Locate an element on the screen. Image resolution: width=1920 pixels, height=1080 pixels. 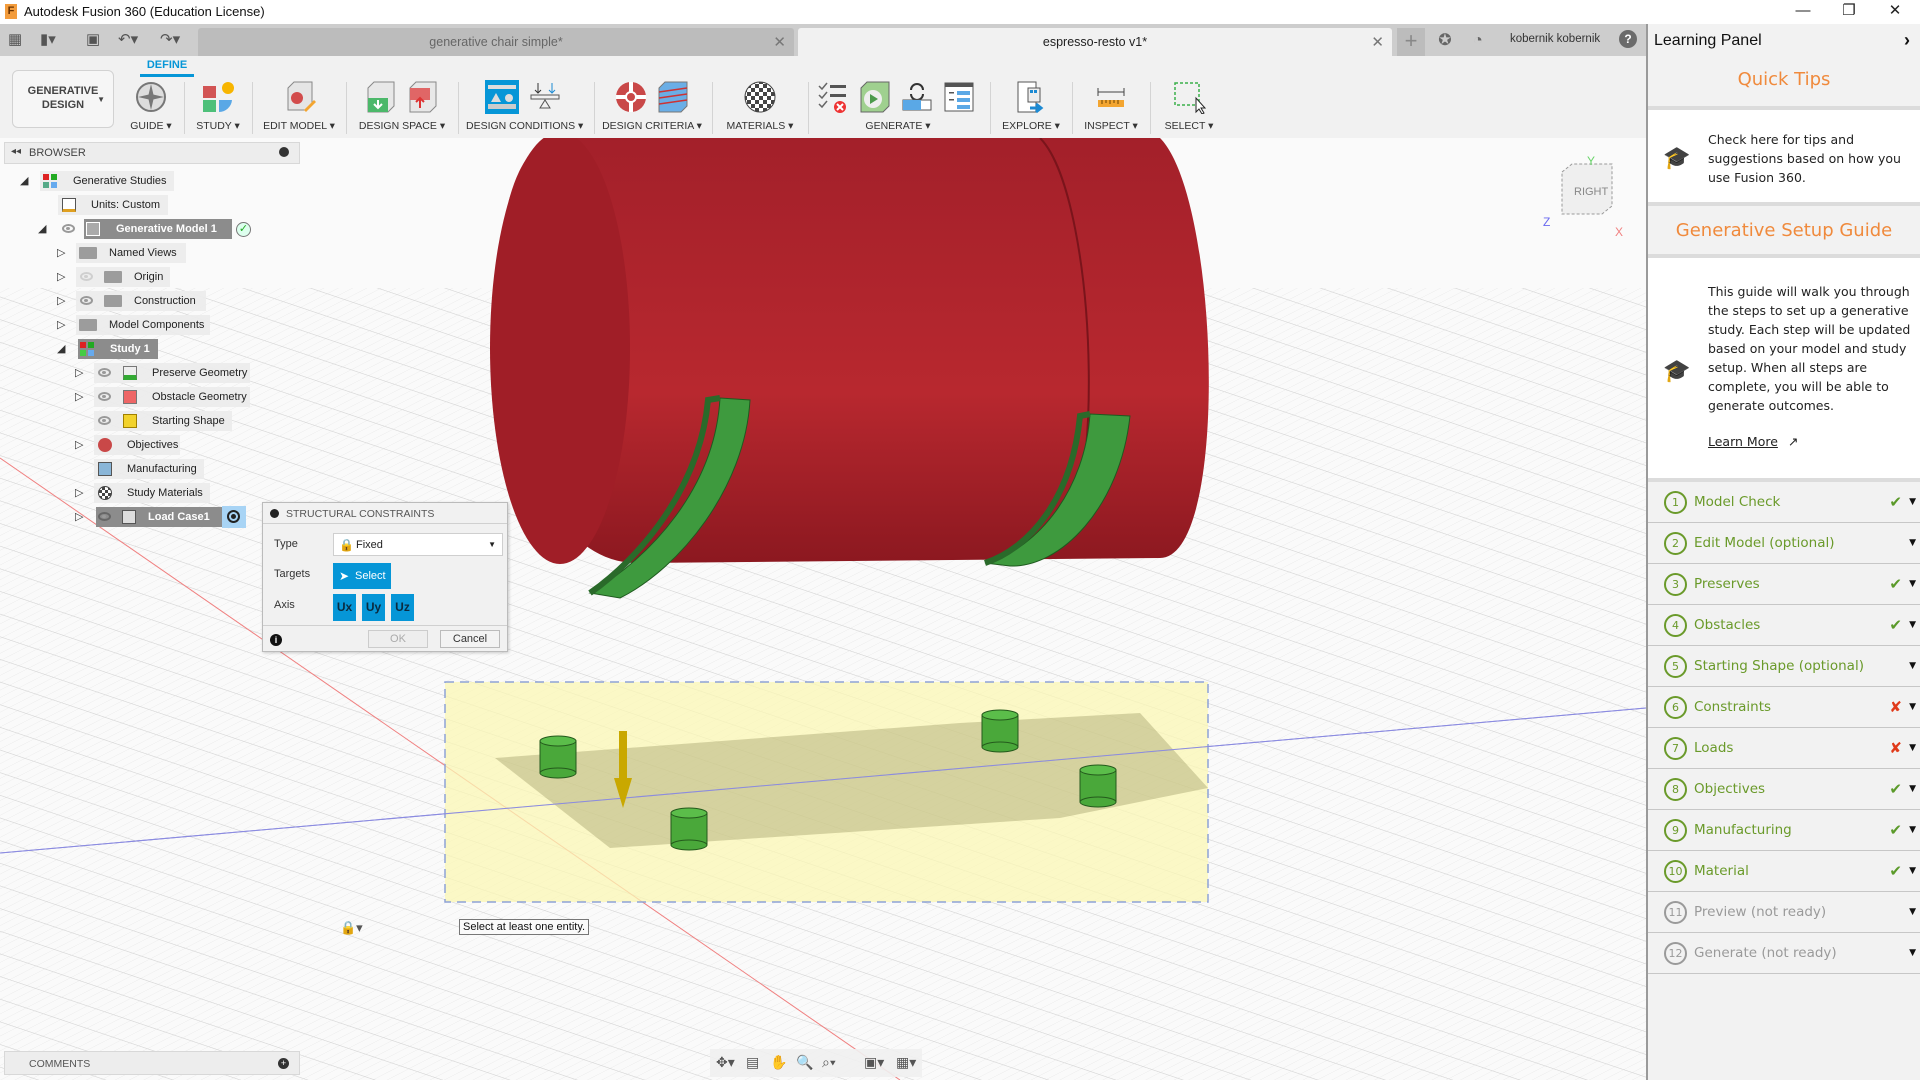
close-tab-icon: ✕ is located at coordinates (1377, 42).